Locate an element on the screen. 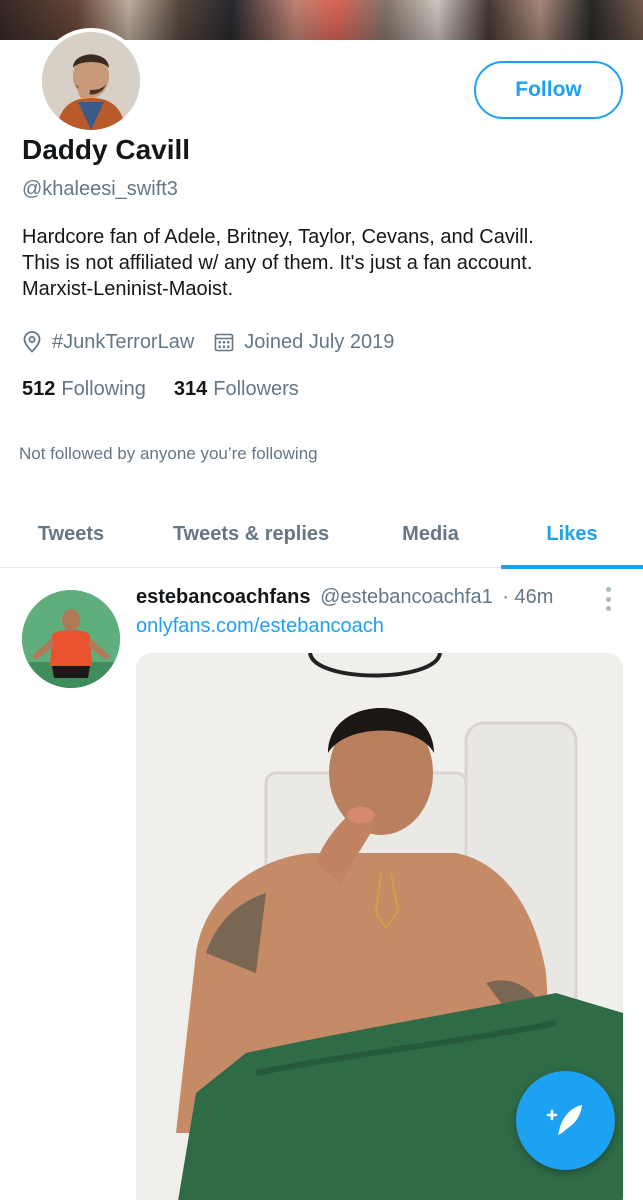 This screenshot has width=643, height=1200. followers-count: 314 is located at coordinates (190, 389).